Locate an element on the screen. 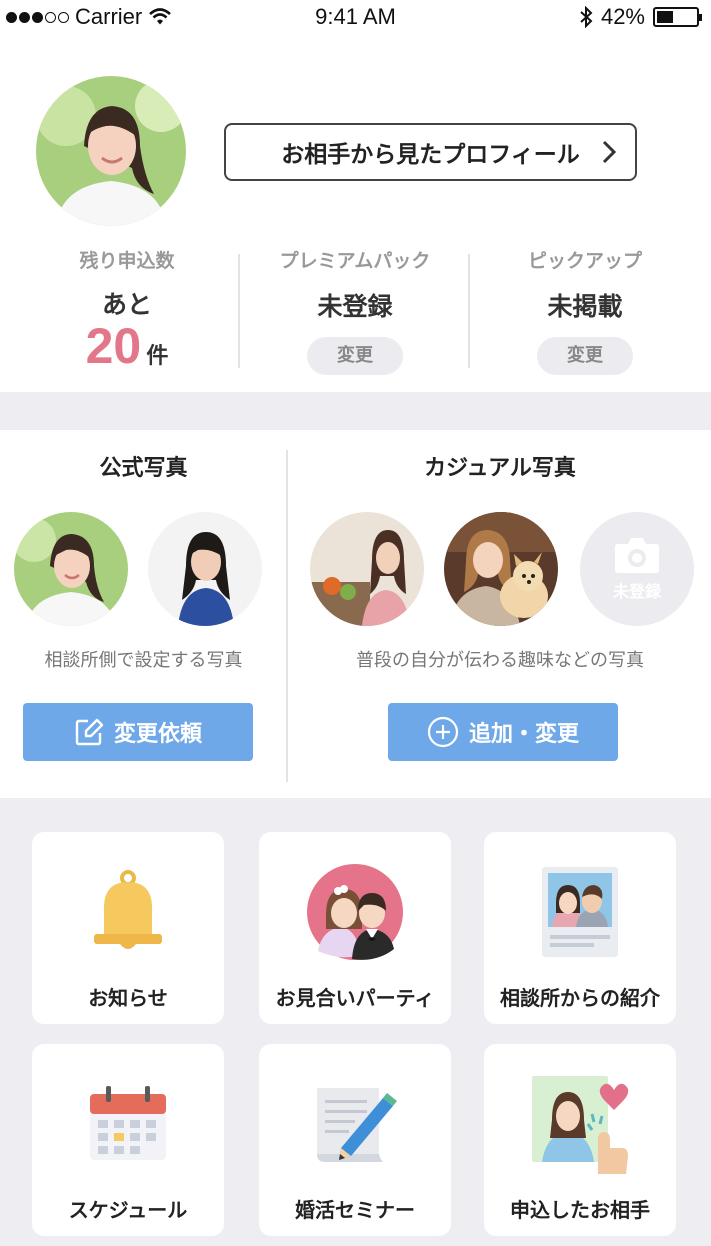  casual-photo-caption: 普段の自分が伝わる趣味などの写真 is located at coordinates (500, 660).